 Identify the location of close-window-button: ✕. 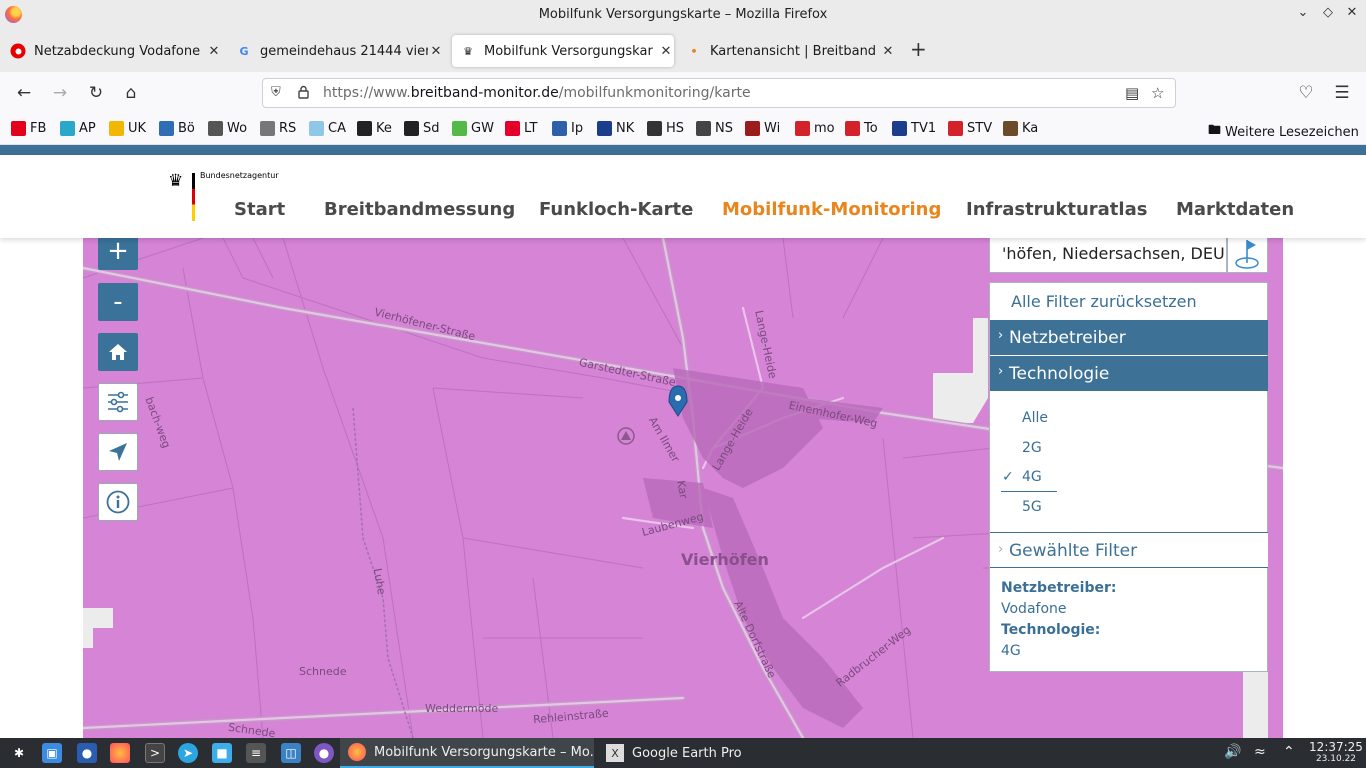
(1352, 12).